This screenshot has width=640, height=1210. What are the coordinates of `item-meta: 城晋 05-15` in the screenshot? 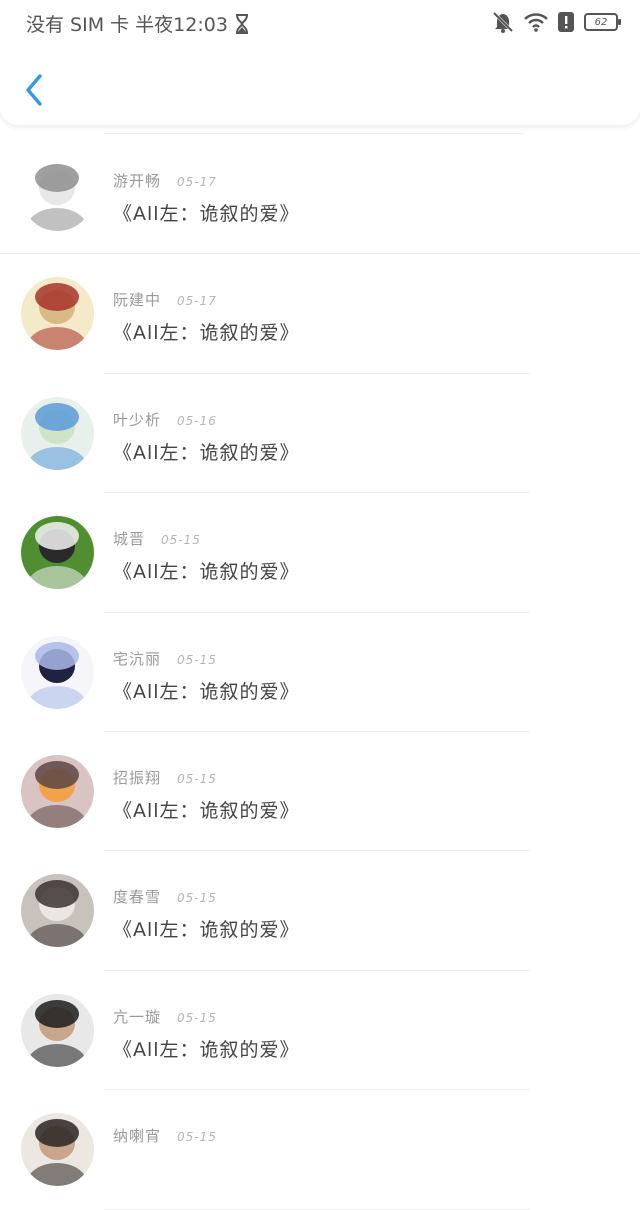 It's located at (157, 538).